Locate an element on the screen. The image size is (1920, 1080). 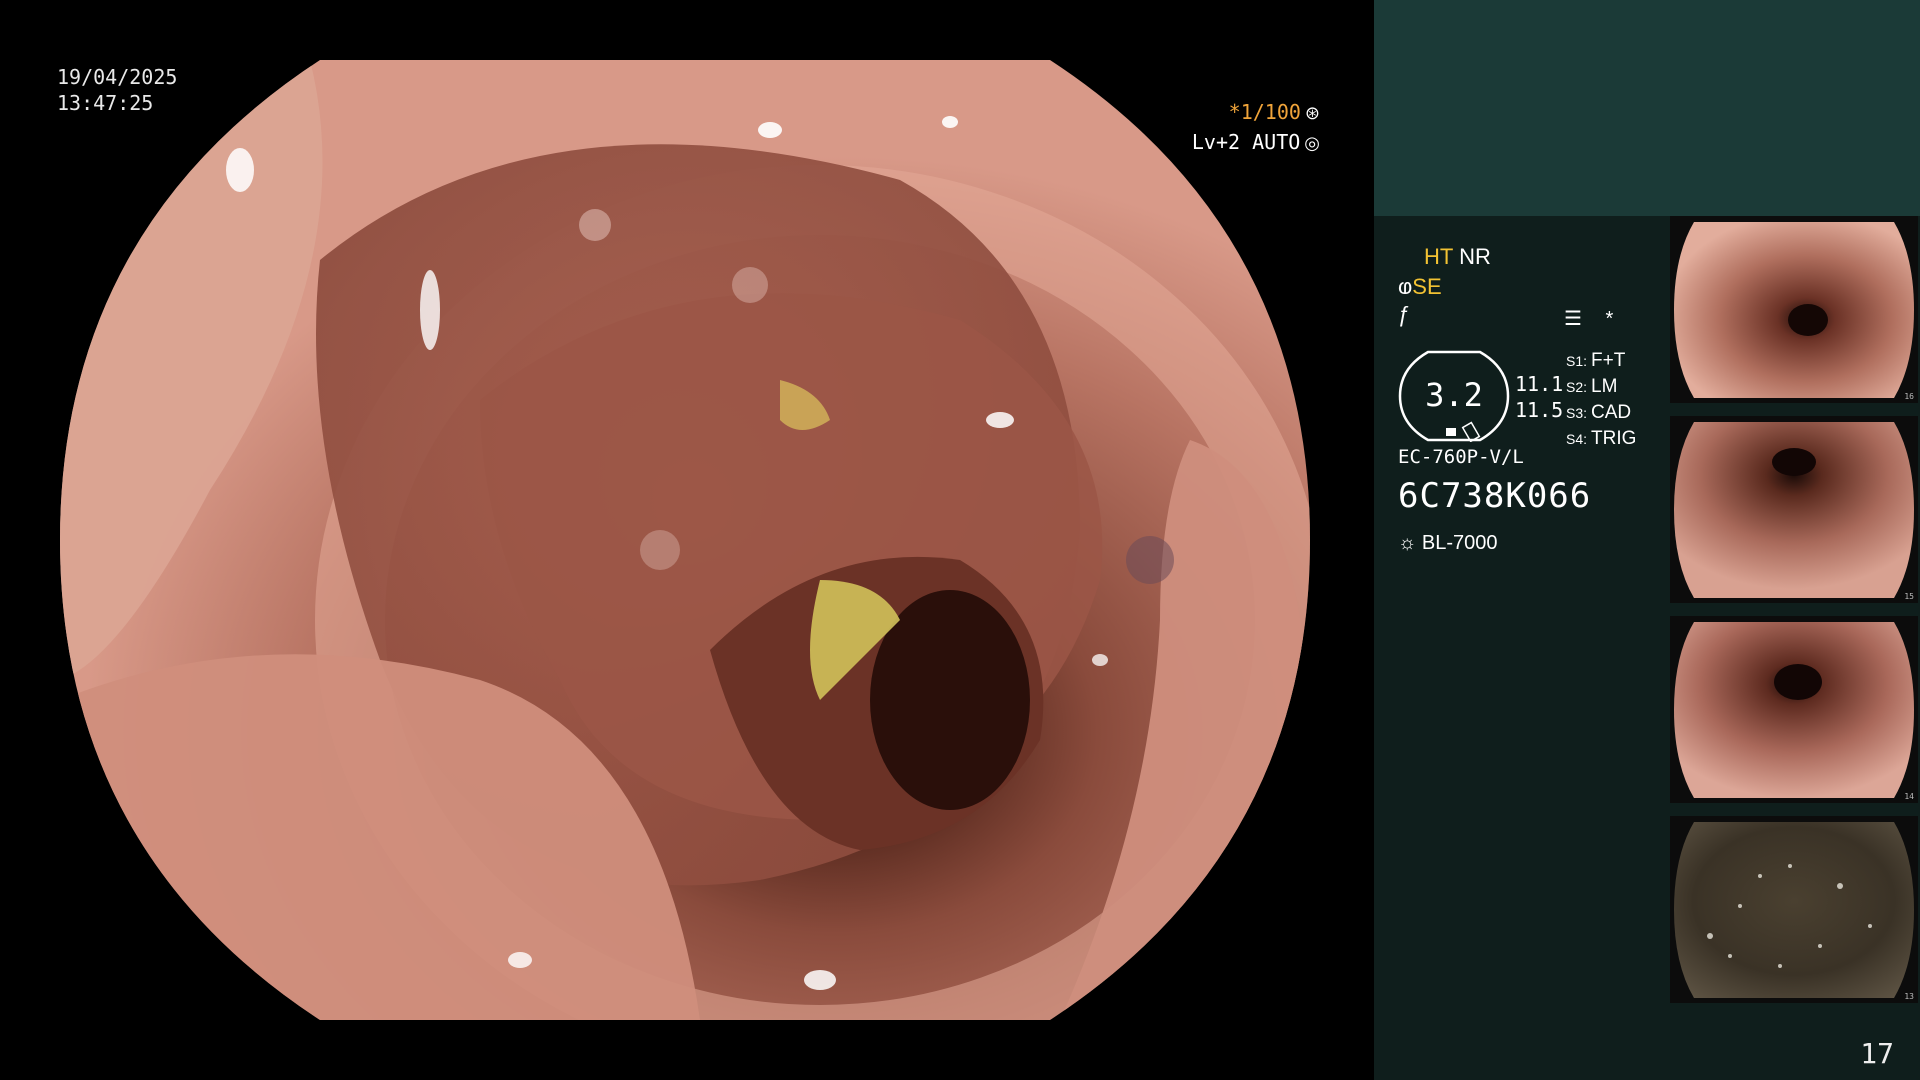
icon-row: ☰ * is located at coordinates (1597, 318).